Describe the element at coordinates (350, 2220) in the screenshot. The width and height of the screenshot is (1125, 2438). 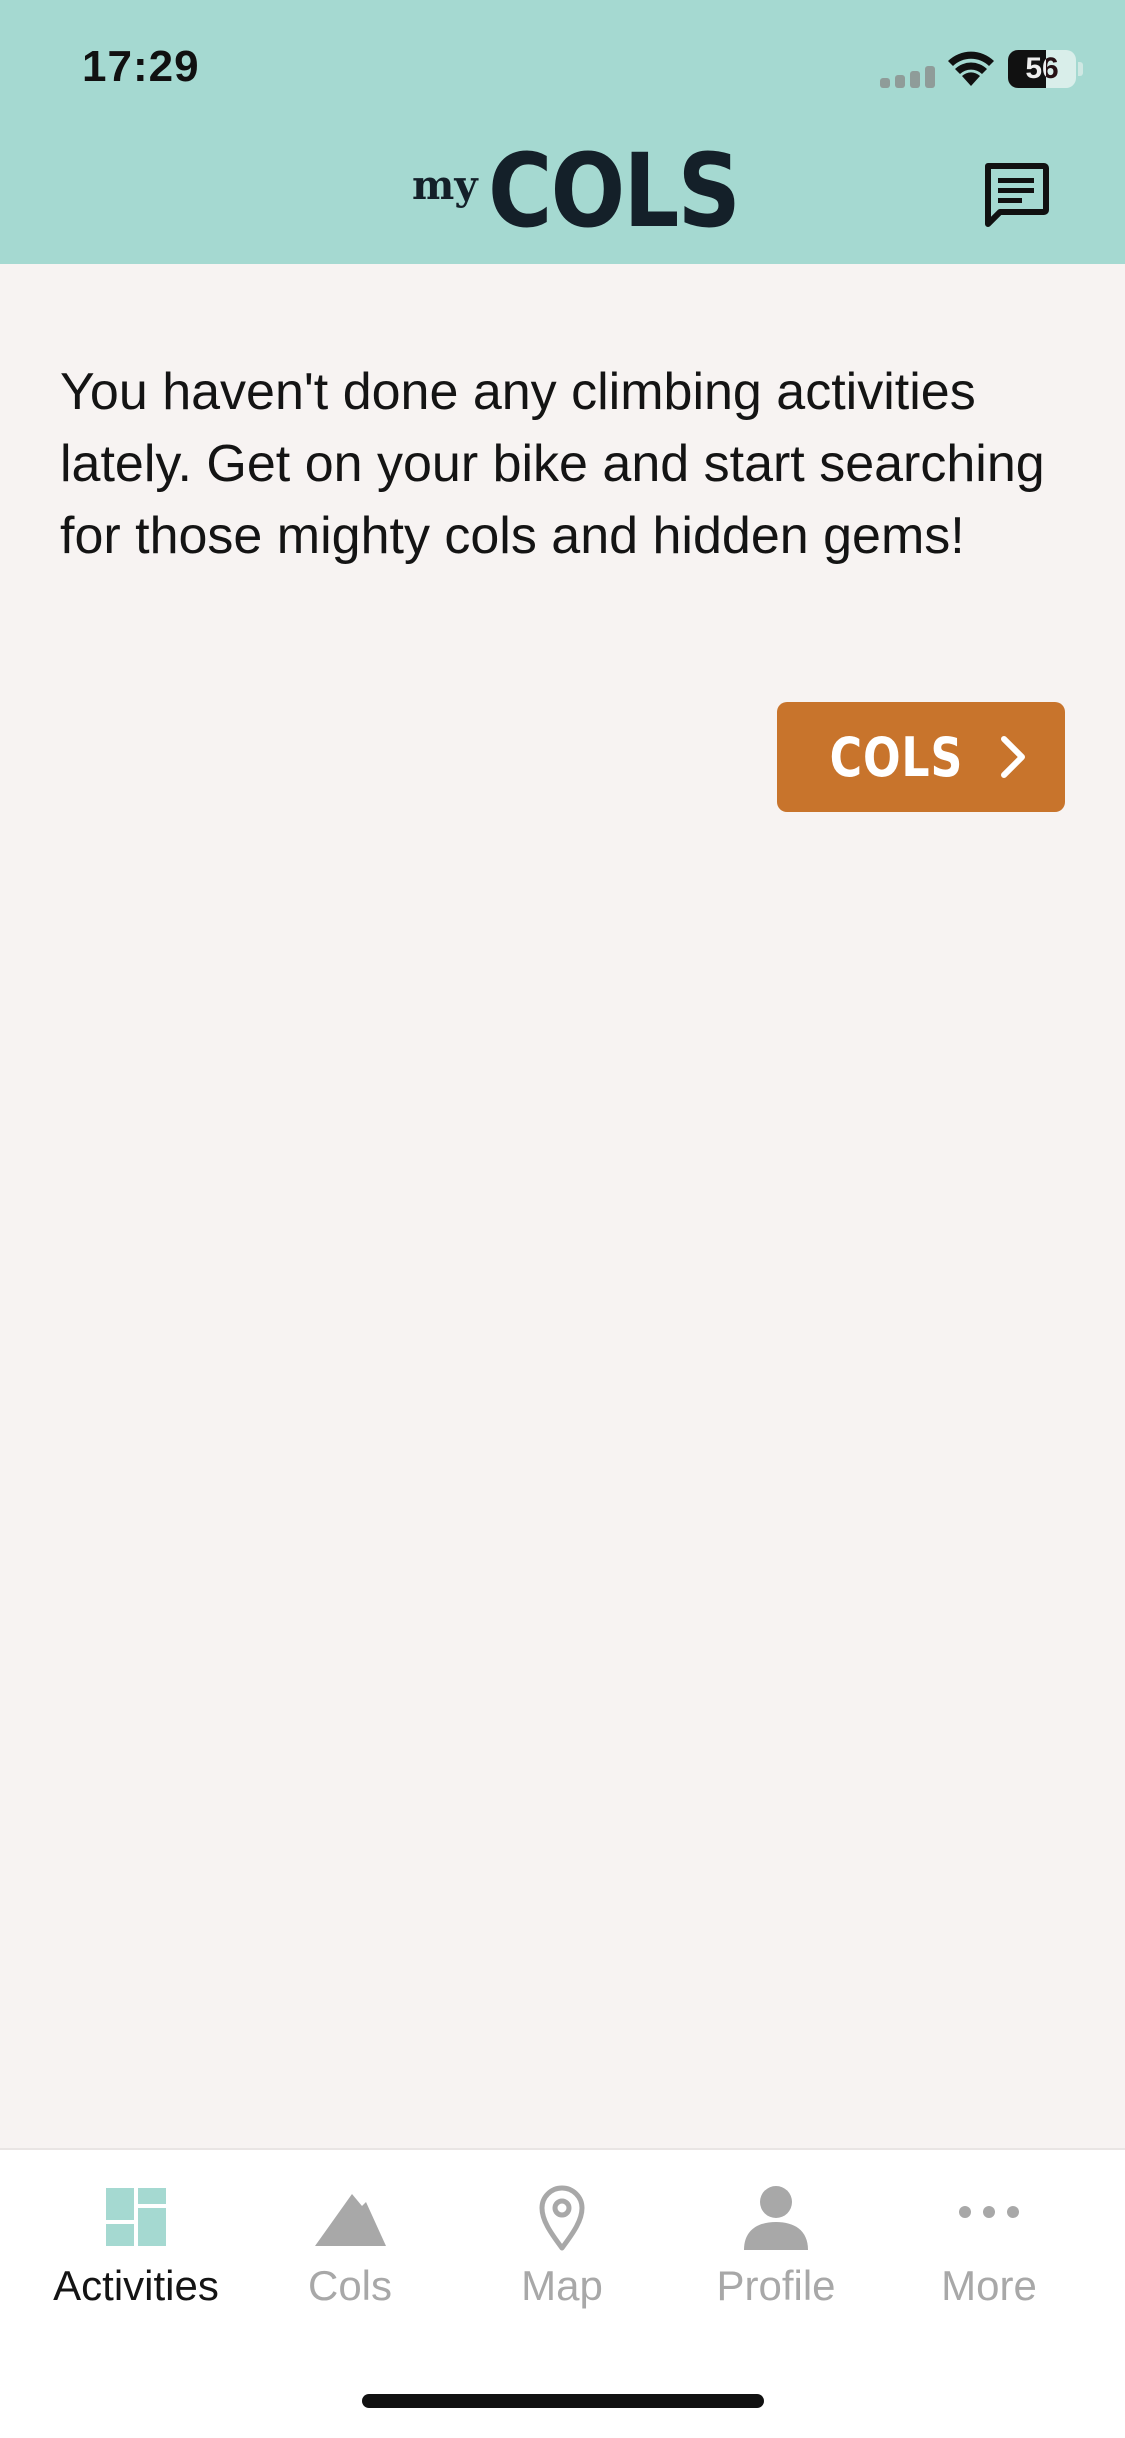
I see `mountain-icon` at that location.